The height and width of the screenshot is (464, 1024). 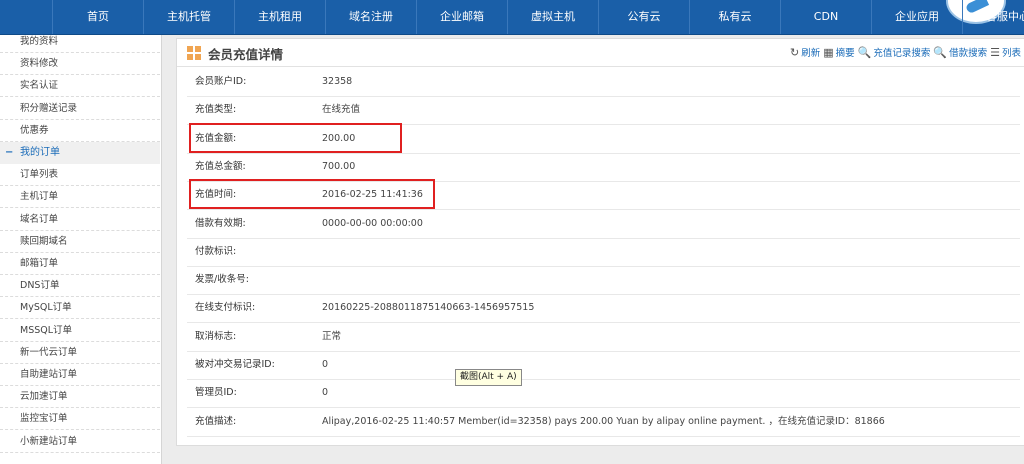 I want to click on nav-item-3: 域名注册, so click(x=370, y=17).